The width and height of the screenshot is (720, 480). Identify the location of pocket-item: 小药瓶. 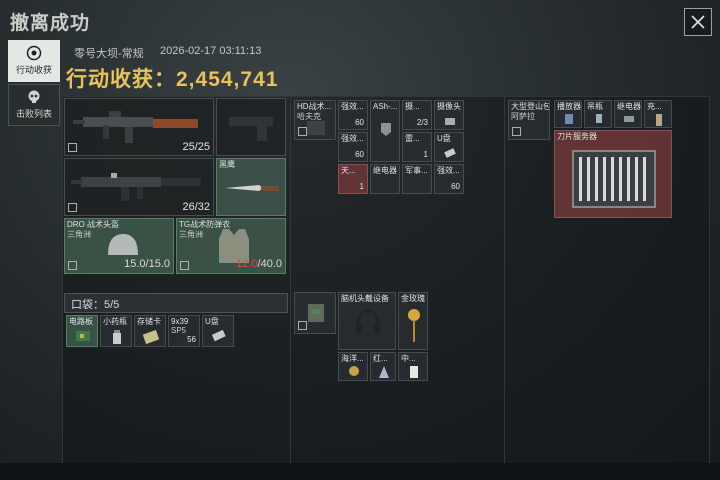
(116, 331).